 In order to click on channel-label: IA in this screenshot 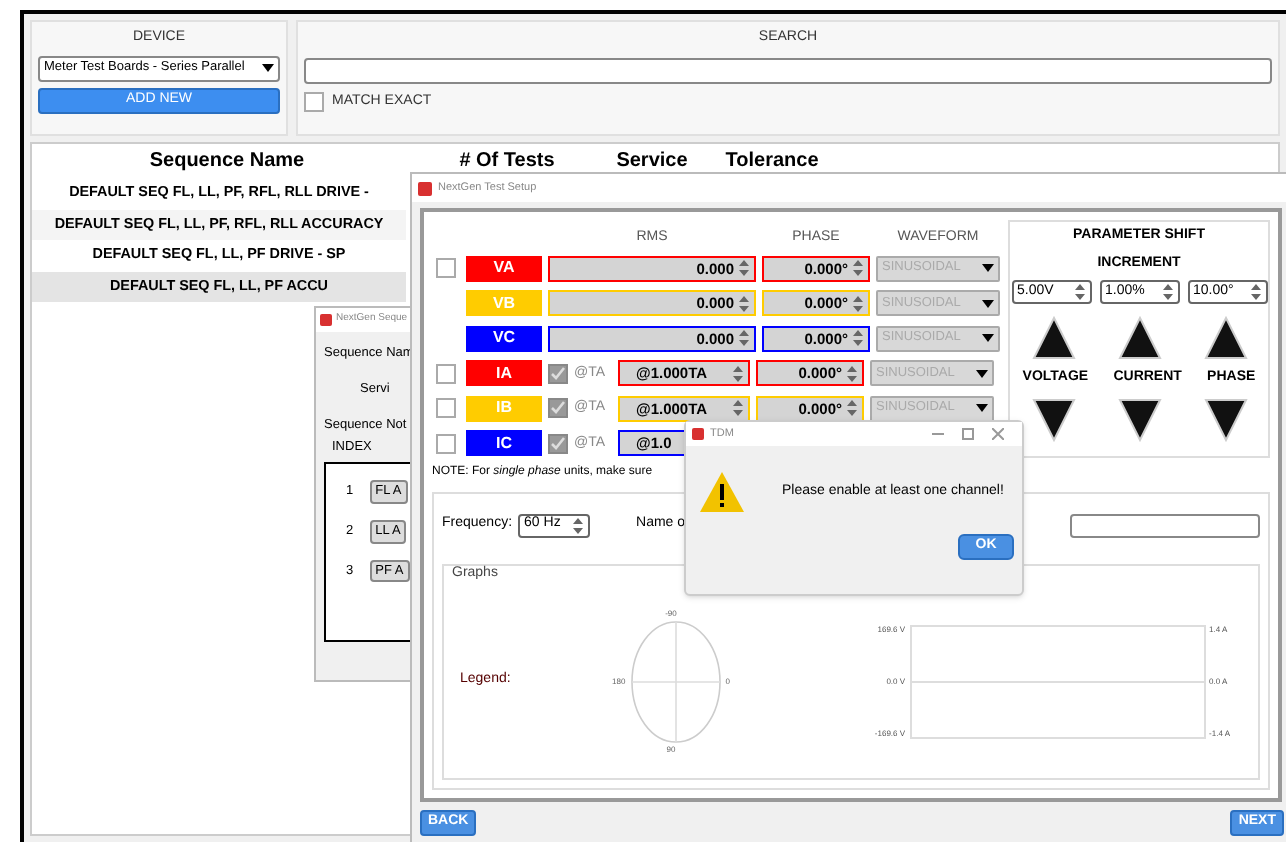, I will do `click(504, 373)`.